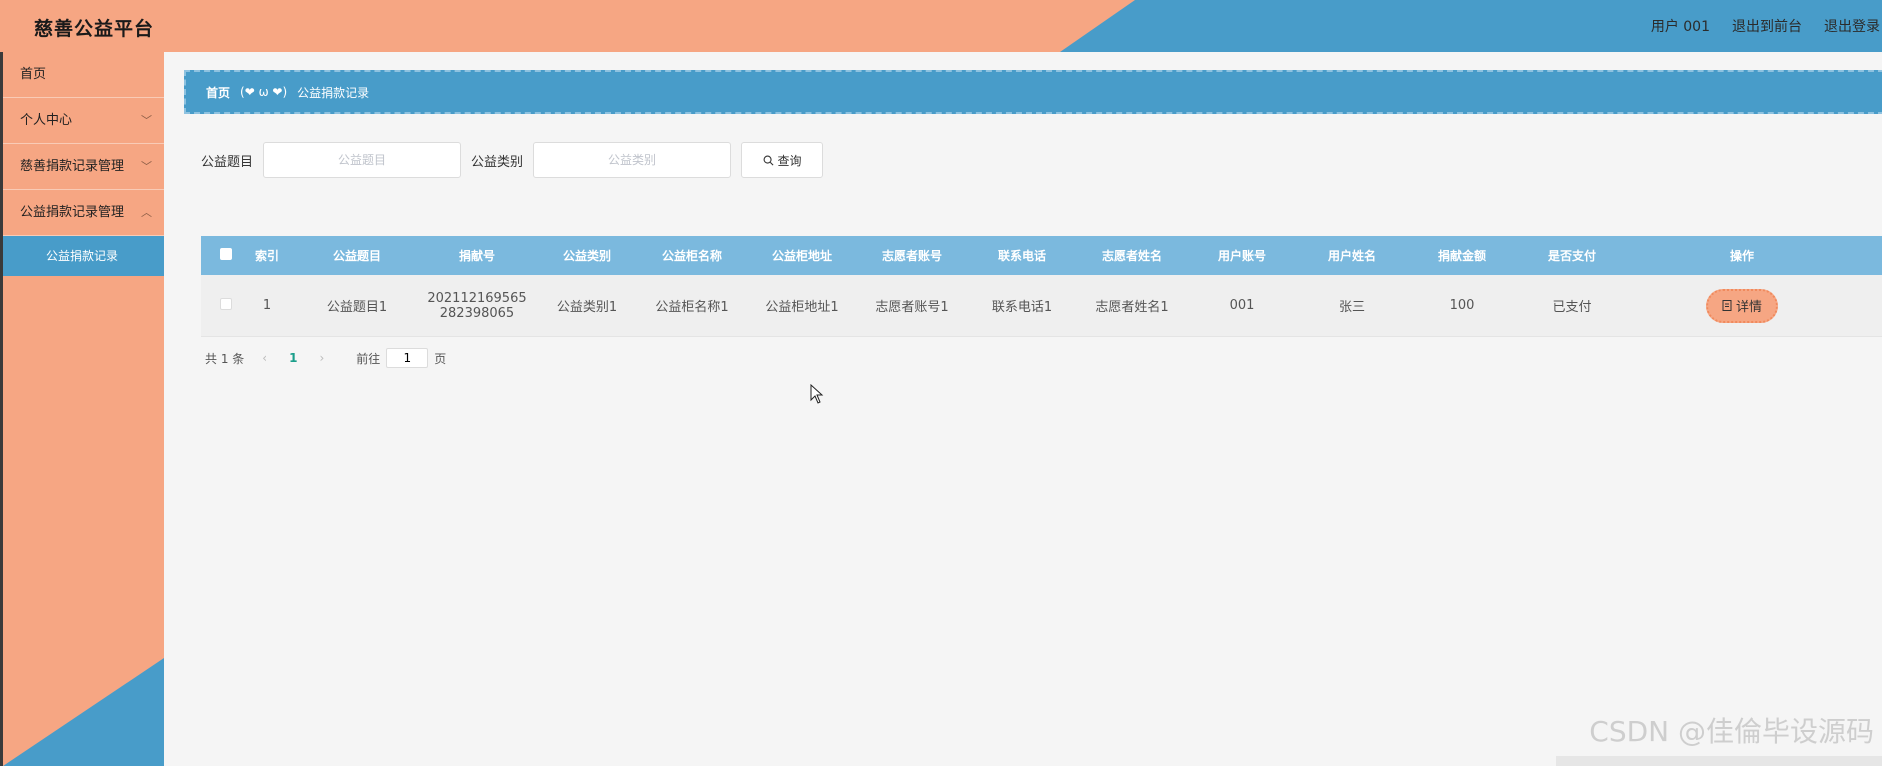 This screenshot has height=766, width=1882. Describe the element at coordinates (218, 92) in the screenshot. I see `breadcrumb-home: 首页` at that location.